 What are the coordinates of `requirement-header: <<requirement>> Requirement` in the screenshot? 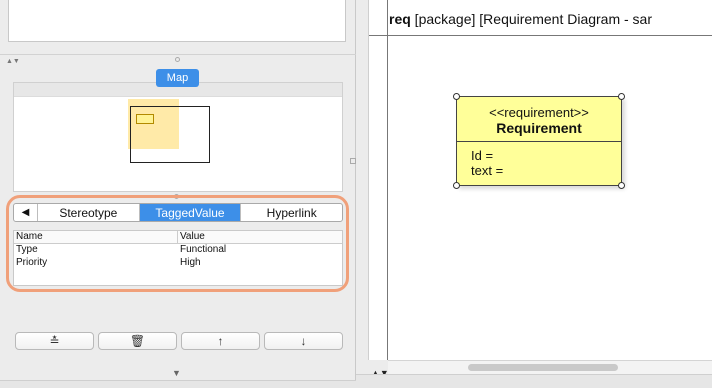 It's located at (539, 119).